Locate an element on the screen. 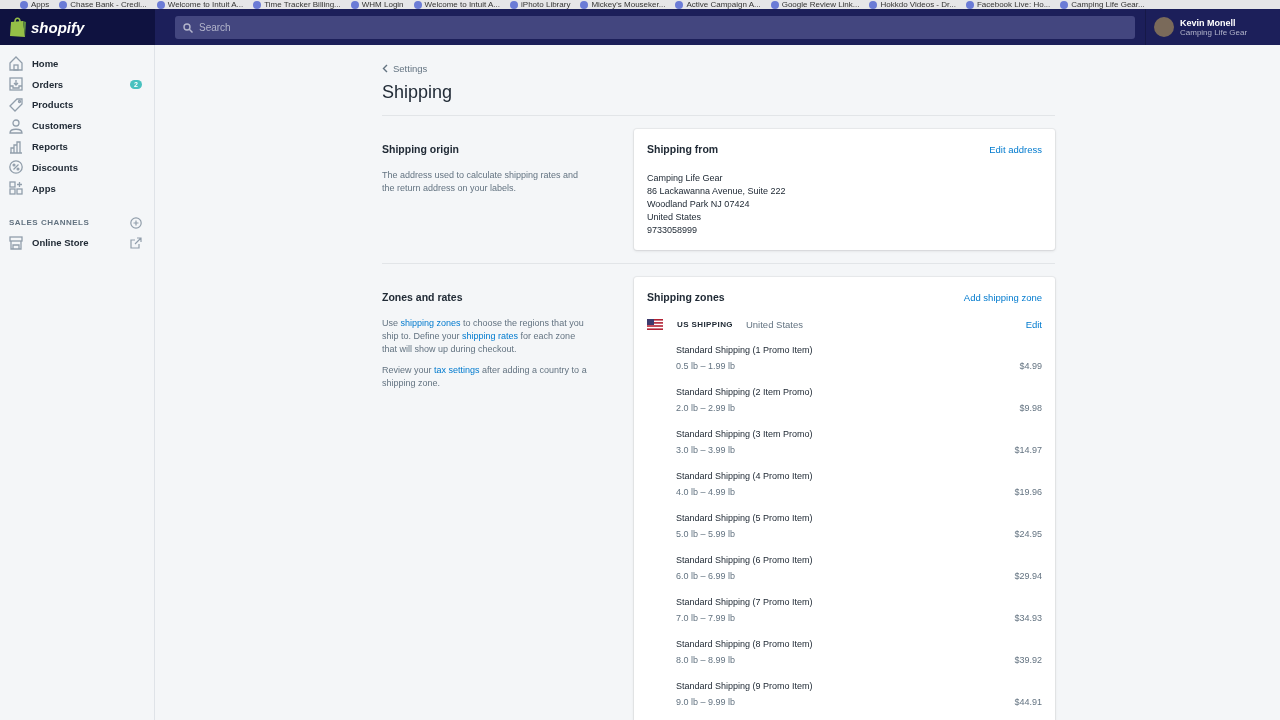  store-name: Camping Life Gear is located at coordinates (1214, 32).